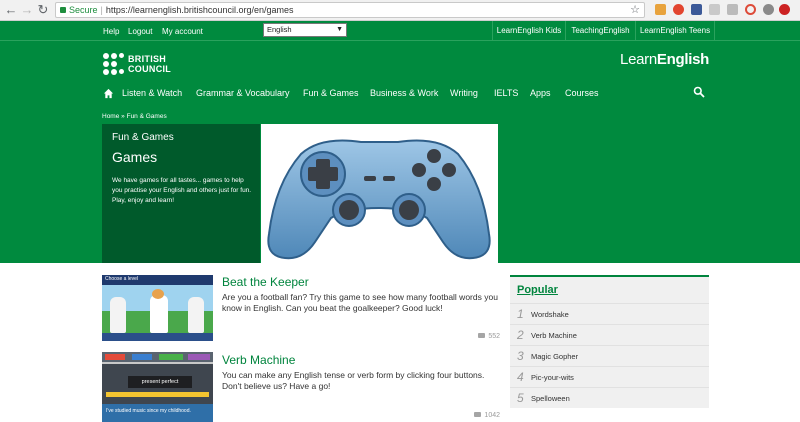 This screenshot has width=800, height=422. What do you see at coordinates (609, 376) in the screenshot?
I see `popular-item: 4 Pic-your-wits` at bounding box center [609, 376].